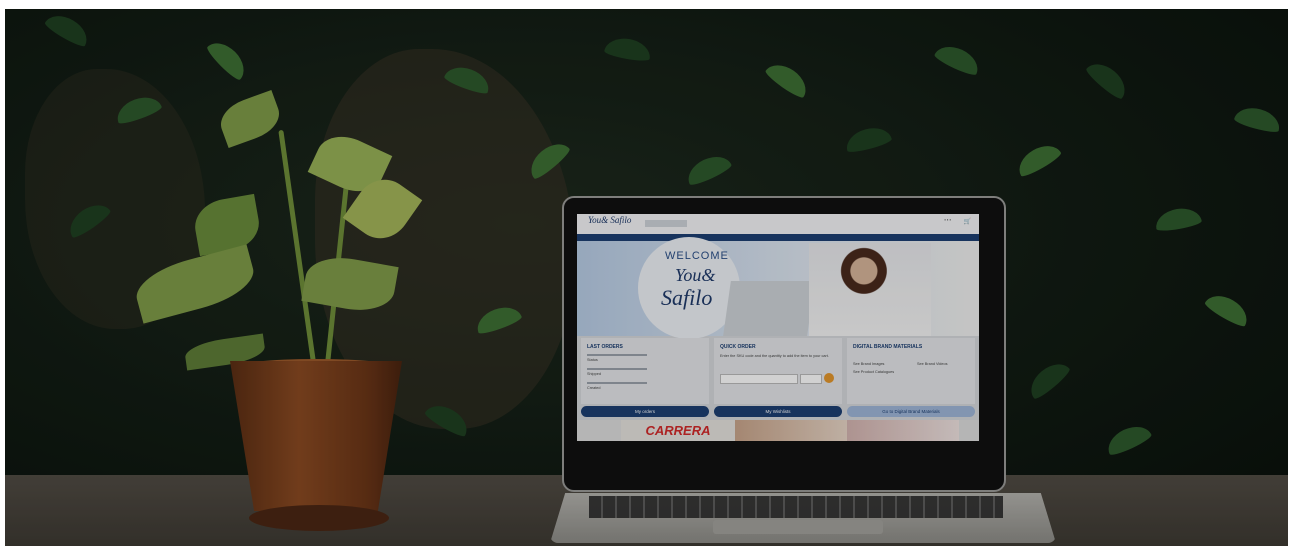 This screenshot has width=1291, height=550. I want to click on materials-link: See Brand Videos, so click(932, 364).